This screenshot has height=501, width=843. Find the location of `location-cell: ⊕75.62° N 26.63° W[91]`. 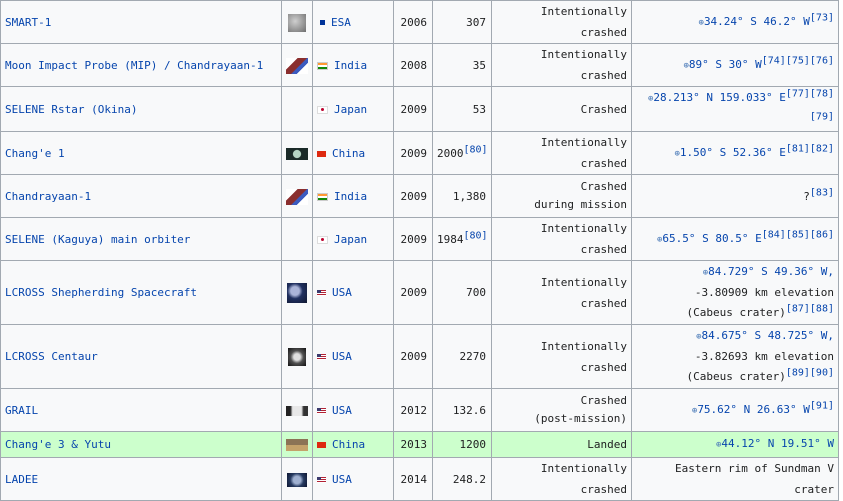

location-cell: ⊕75.62° N 26.63° W[91] is located at coordinates (735, 410).